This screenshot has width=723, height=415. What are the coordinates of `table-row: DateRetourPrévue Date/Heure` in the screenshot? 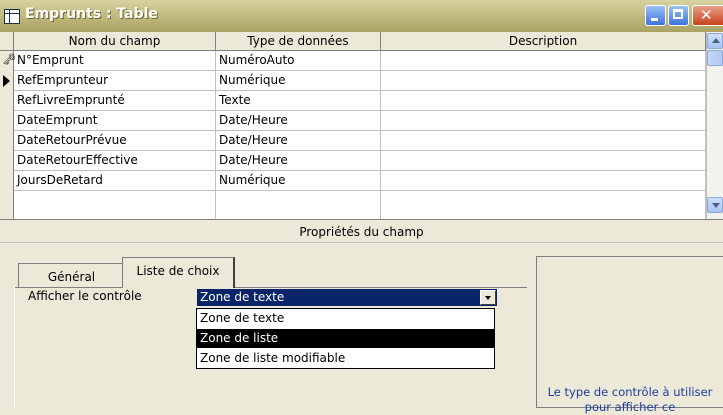 It's located at (353, 141).